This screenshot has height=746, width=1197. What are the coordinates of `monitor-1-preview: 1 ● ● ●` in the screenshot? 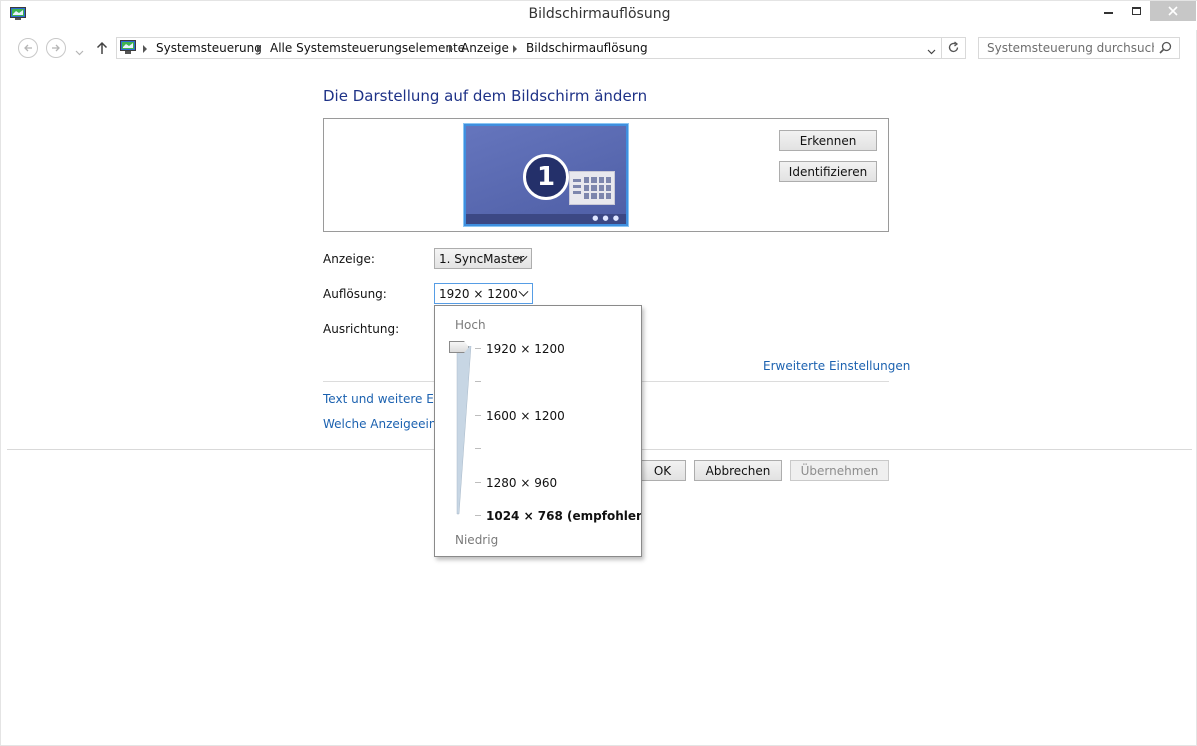 It's located at (546, 175).